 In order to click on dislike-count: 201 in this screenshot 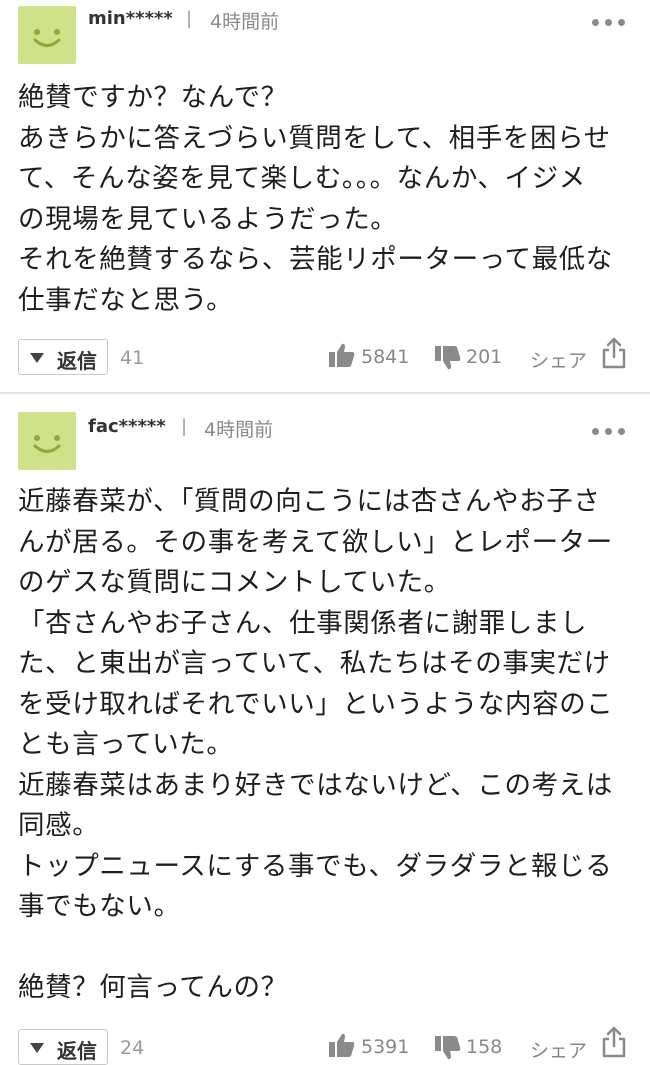, I will do `click(484, 357)`.